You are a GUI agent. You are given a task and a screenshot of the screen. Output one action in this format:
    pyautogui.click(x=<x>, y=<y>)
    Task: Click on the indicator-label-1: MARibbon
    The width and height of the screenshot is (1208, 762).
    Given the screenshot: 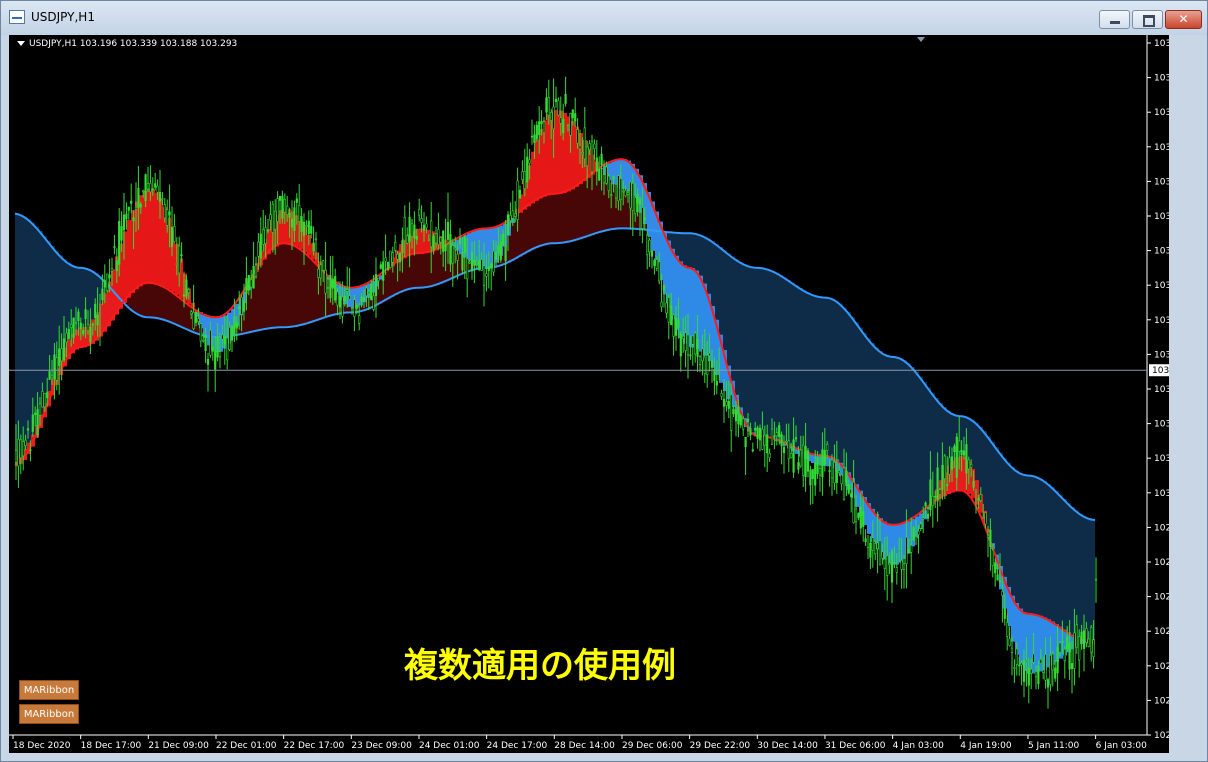 What is the action you would take?
    pyautogui.click(x=49, y=690)
    